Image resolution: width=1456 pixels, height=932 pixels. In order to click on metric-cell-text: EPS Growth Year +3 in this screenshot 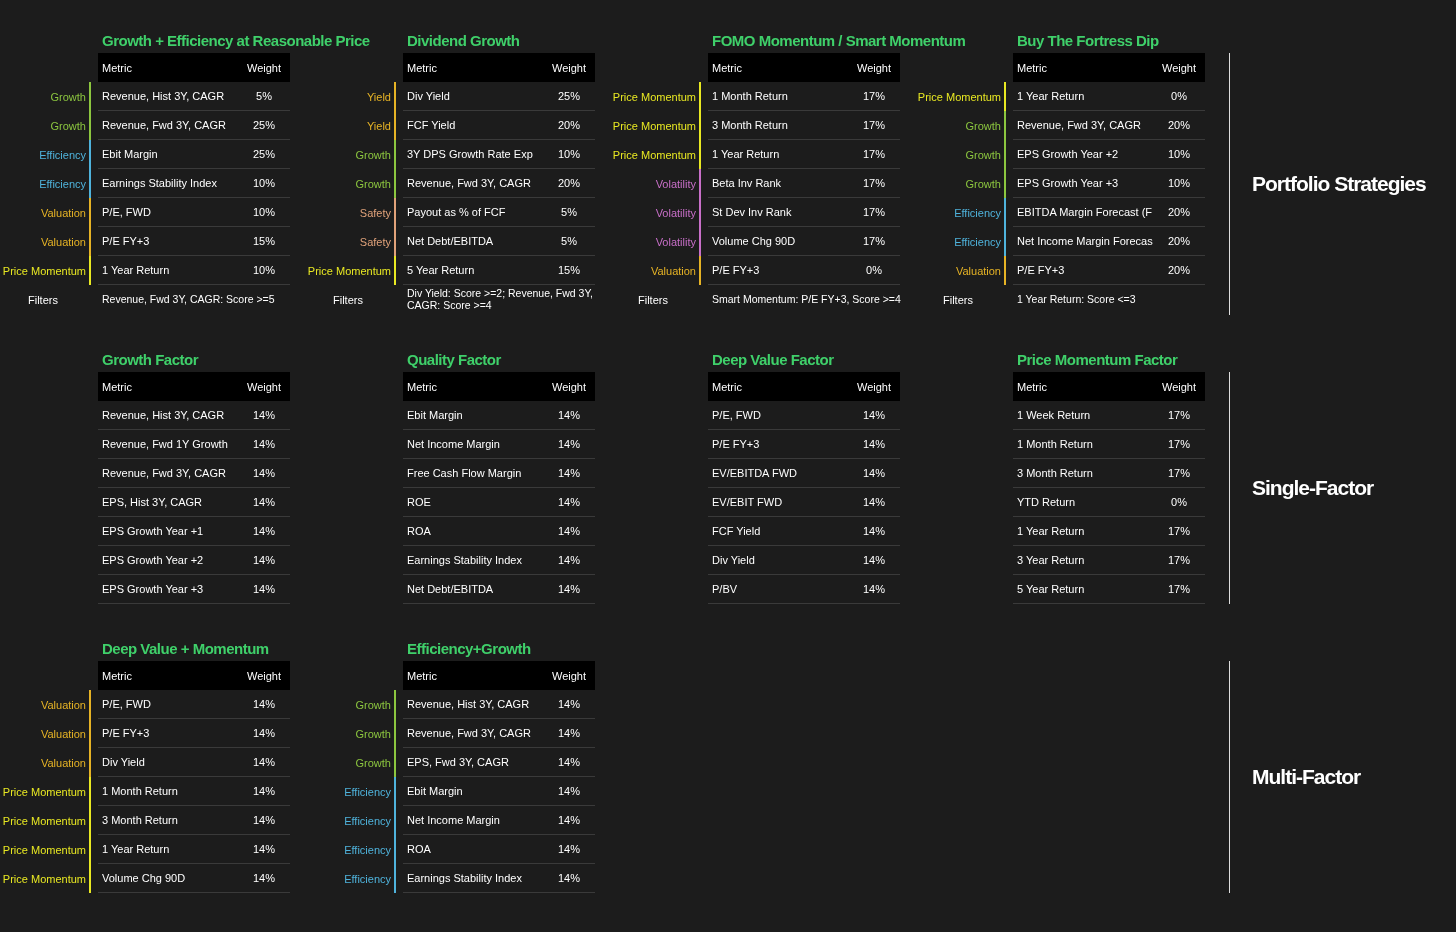, I will do `click(153, 589)`.